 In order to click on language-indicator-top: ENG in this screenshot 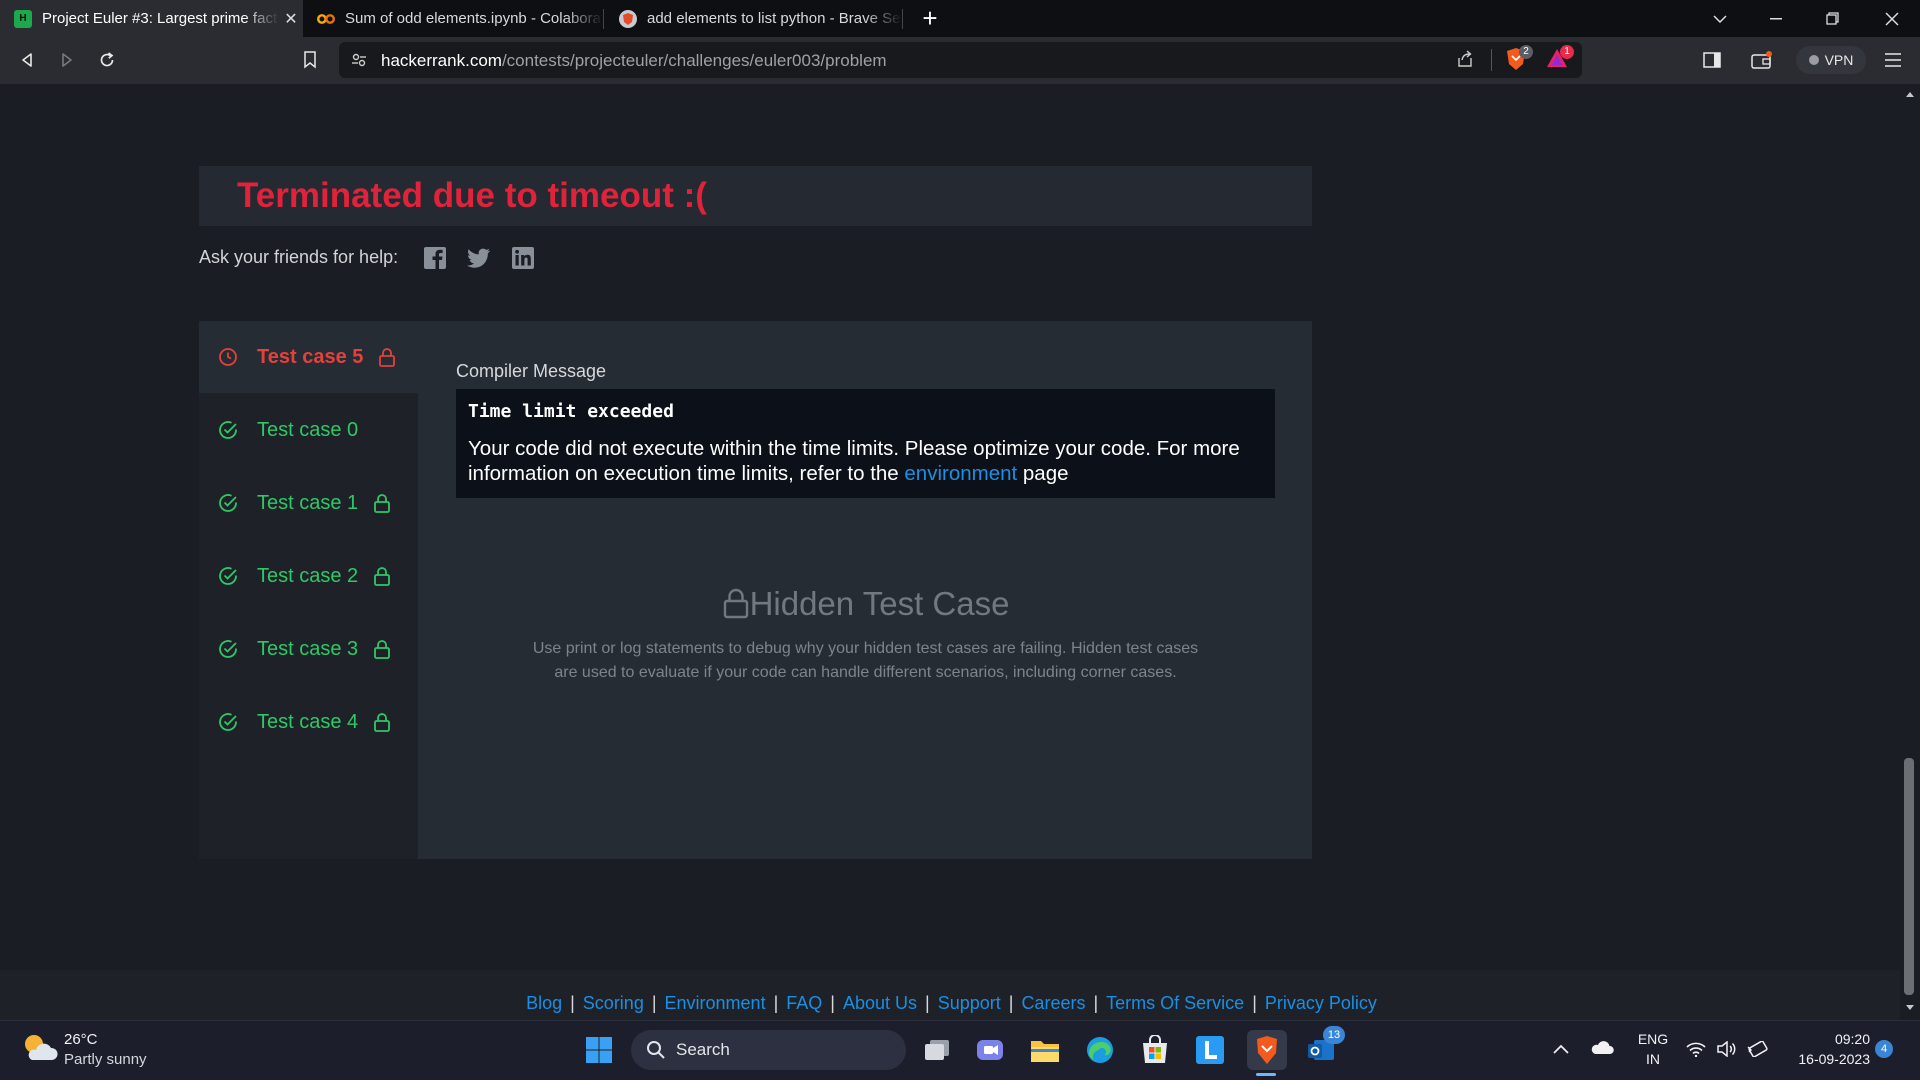, I will do `click(1653, 1039)`.